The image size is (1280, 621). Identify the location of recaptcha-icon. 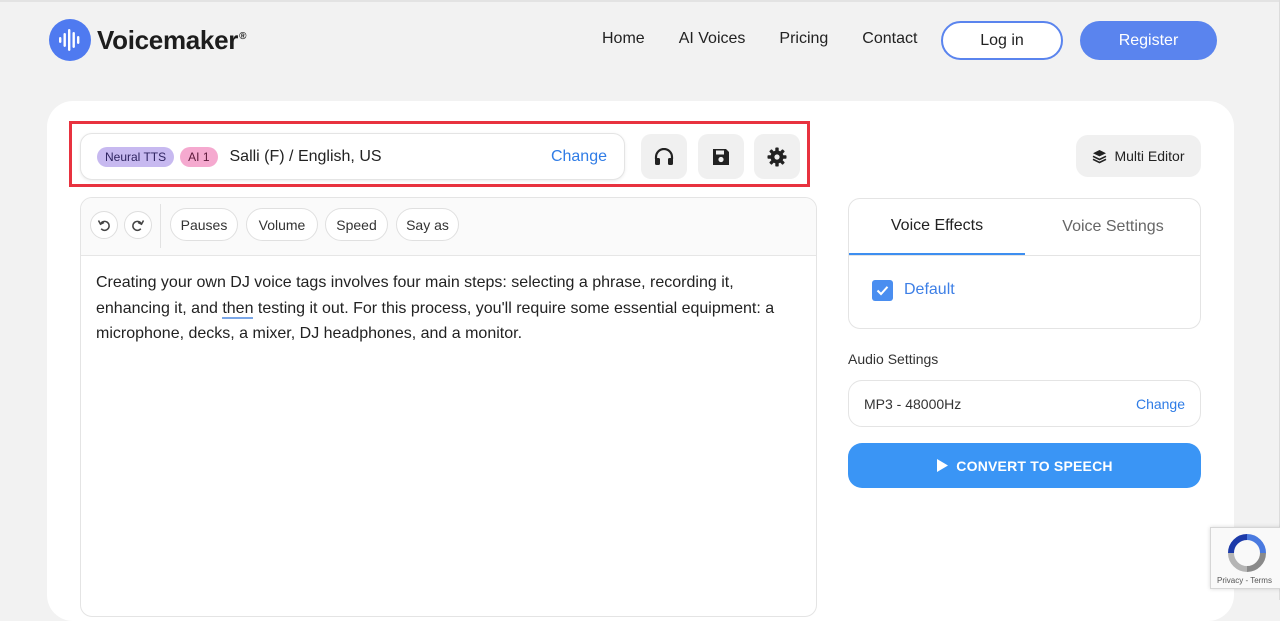
(1247, 553).